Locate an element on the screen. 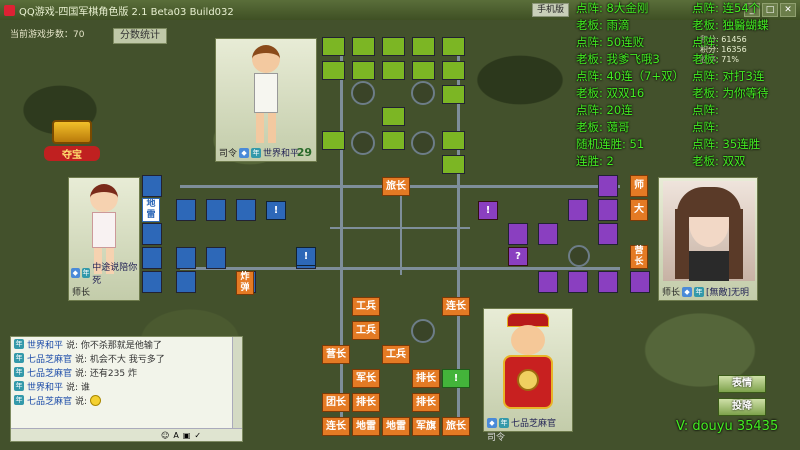 The image size is (800, 450). treasure-button: 夺宝 is located at coordinates (72, 142).